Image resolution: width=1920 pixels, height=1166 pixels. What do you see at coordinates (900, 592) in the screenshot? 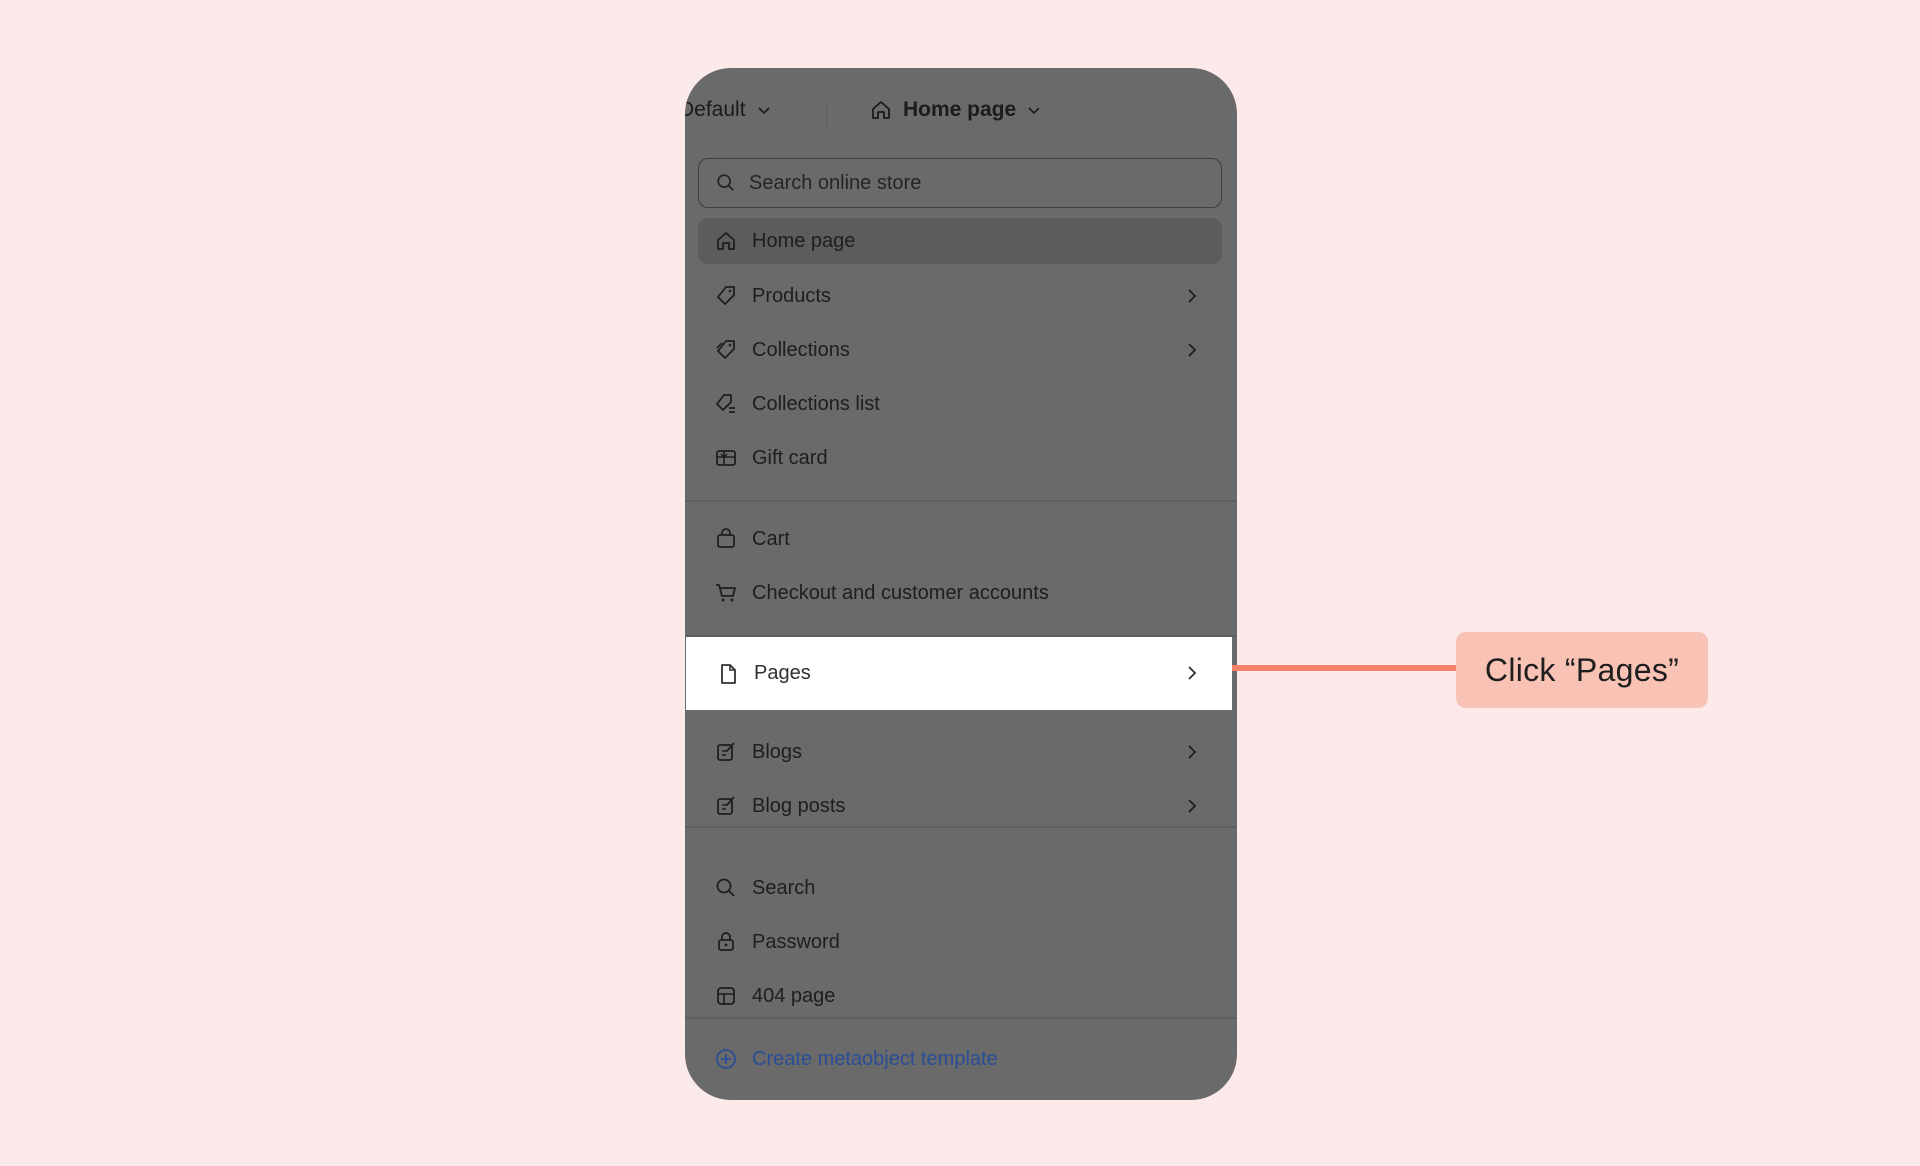
I see `menu-item-label: Checkout and customer accounts` at bounding box center [900, 592].